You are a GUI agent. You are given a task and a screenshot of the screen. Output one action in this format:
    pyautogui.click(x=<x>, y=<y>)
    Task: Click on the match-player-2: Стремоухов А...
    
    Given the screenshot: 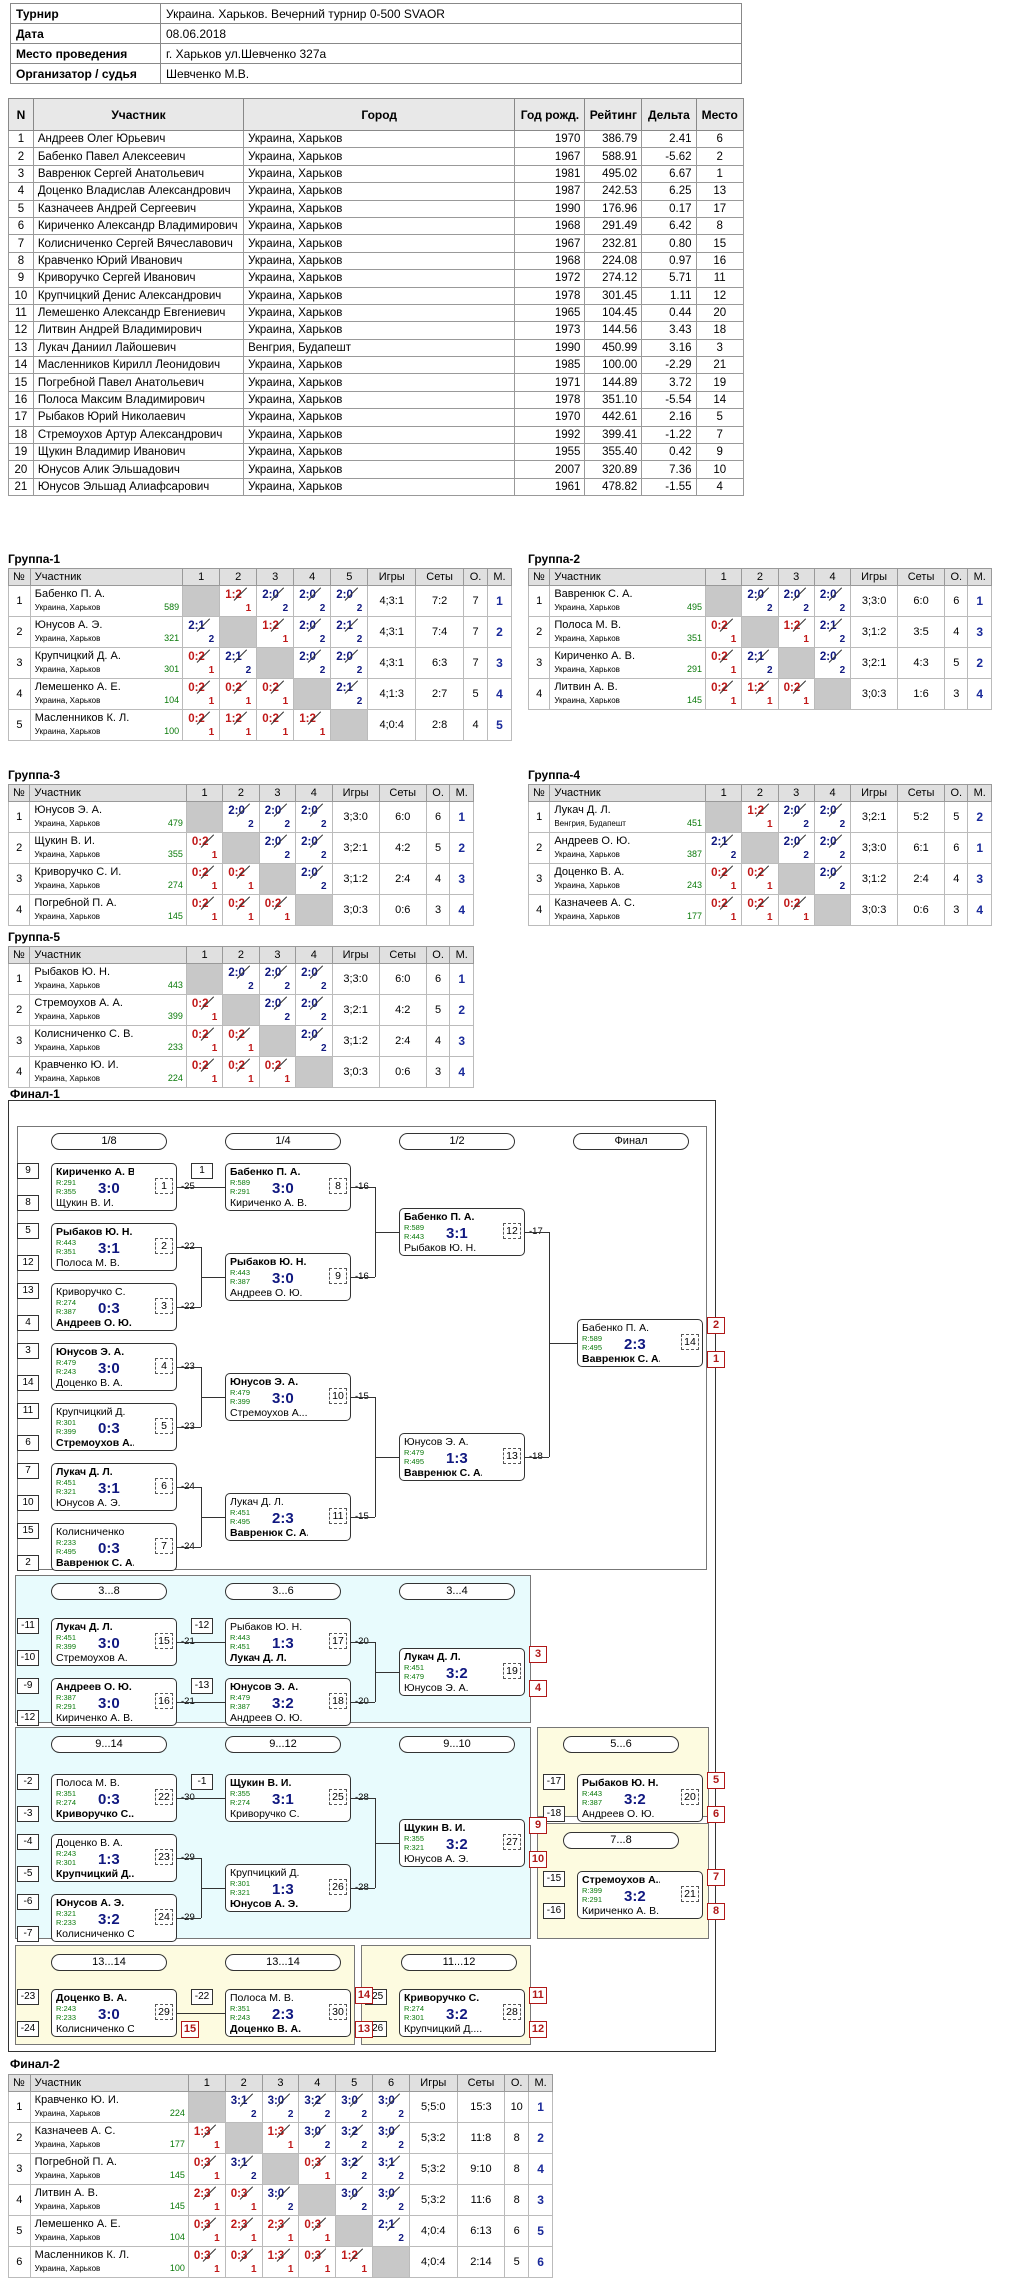 What is the action you would take?
    pyautogui.click(x=269, y=1413)
    